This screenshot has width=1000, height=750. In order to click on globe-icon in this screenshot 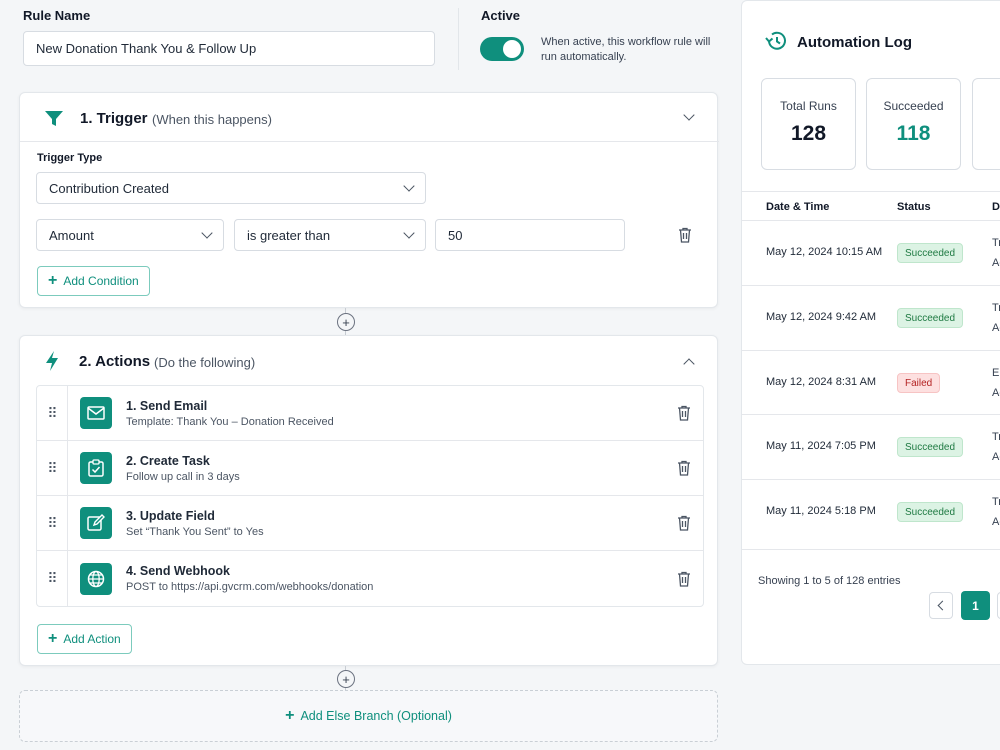, I will do `click(96, 578)`.